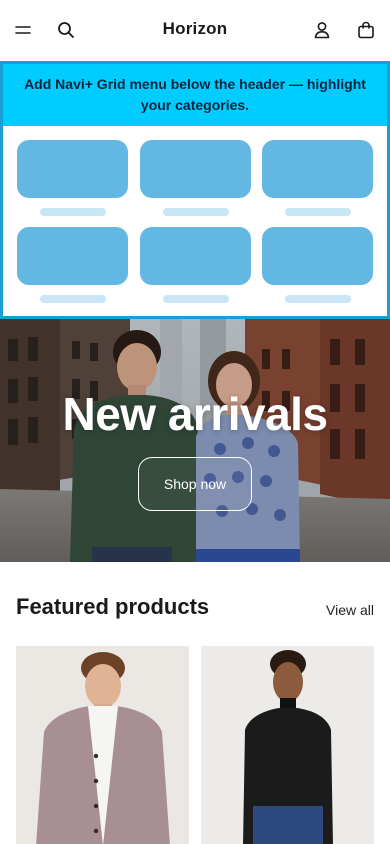  I want to click on cart-button, so click(366, 30).